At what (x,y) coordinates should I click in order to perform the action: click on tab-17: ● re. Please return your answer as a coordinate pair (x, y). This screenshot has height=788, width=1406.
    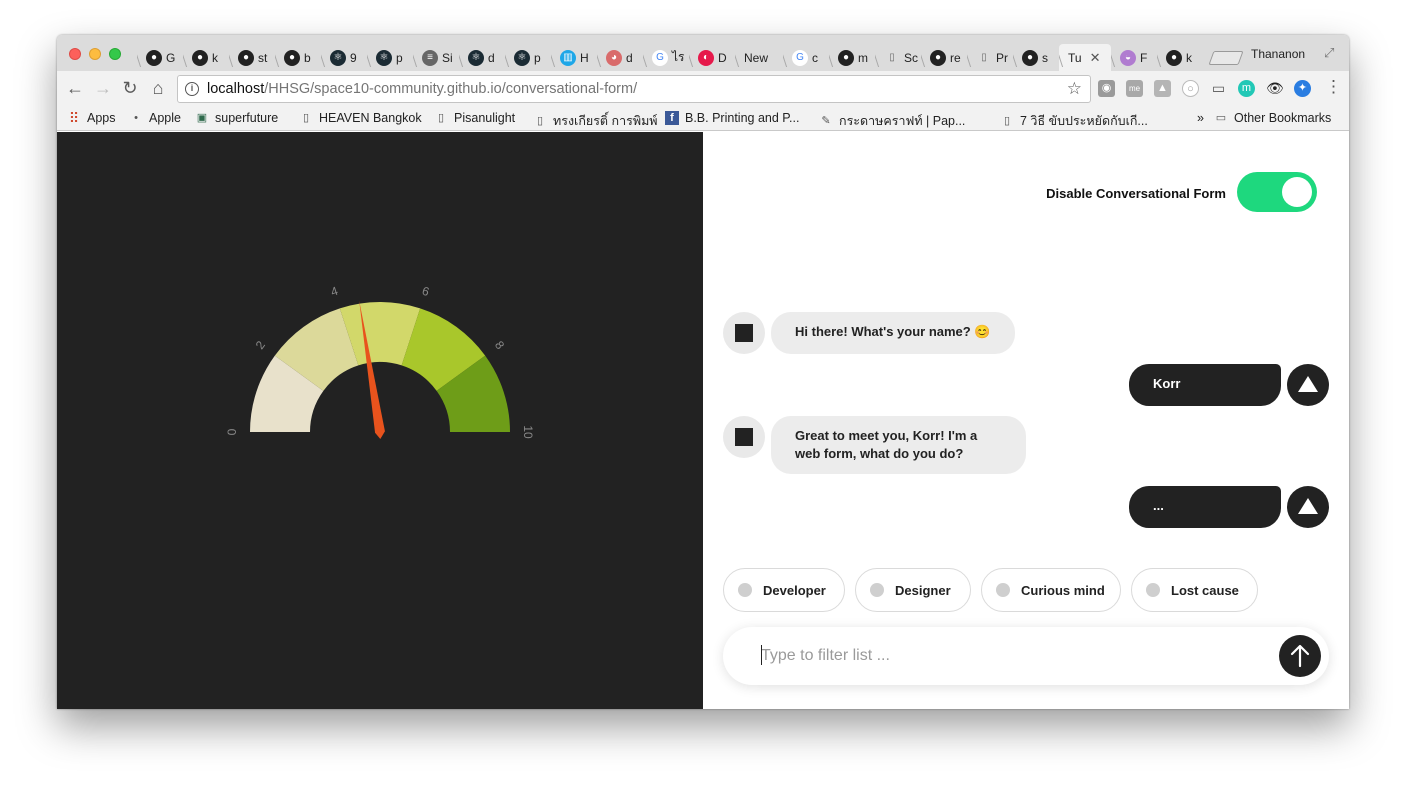
    Looking at the image, I should click on (944, 57).